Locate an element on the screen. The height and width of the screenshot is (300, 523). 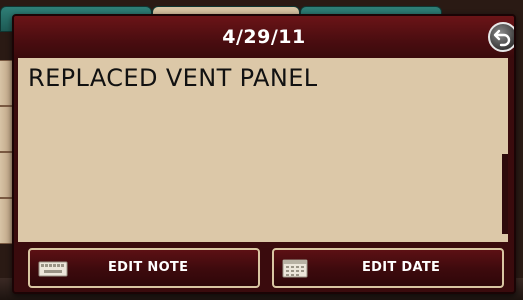
back-arrow-icon is located at coordinates (502, 38).